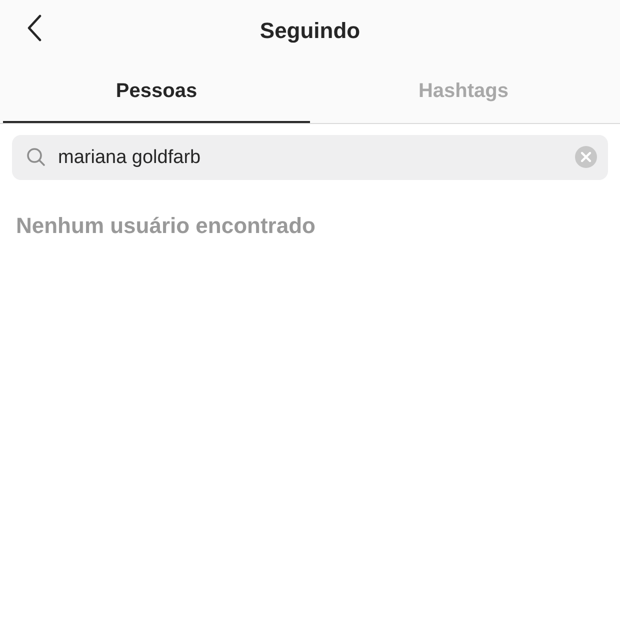 This screenshot has width=620, height=620. What do you see at coordinates (310, 157) in the screenshot?
I see `search-field: mariana goldfarb` at bounding box center [310, 157].